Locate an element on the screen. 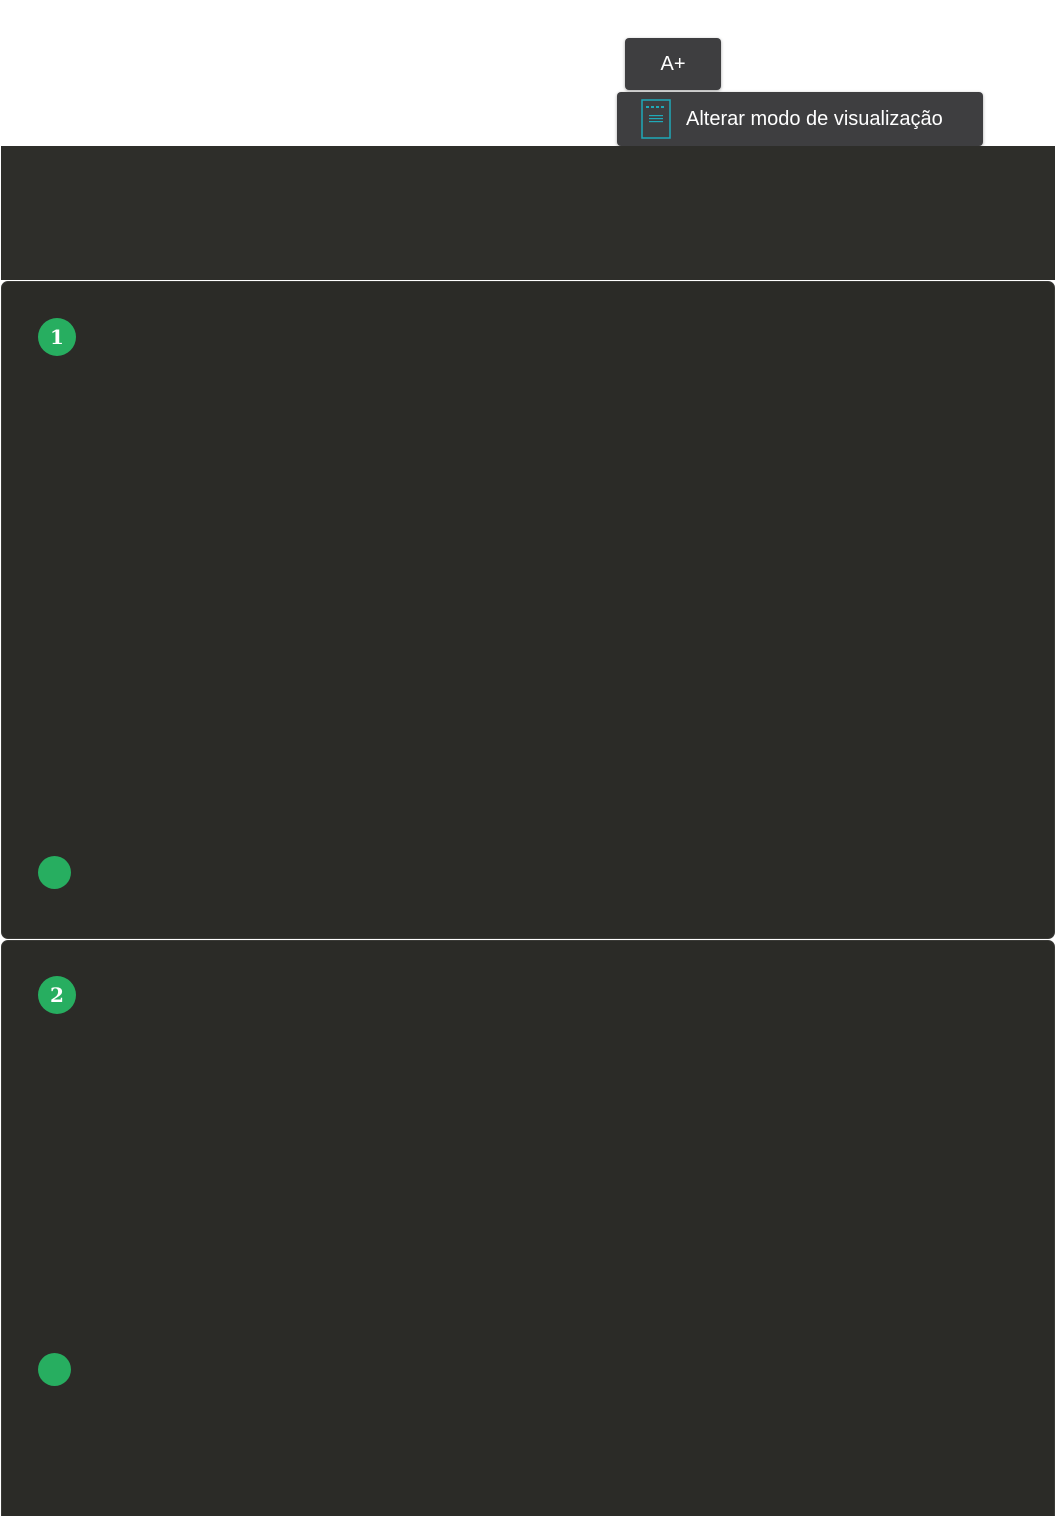 This screenshot has width=1056, height=1516. change-view-mode-button: Alterar modo de visualização is located at coordinates (800, 119).